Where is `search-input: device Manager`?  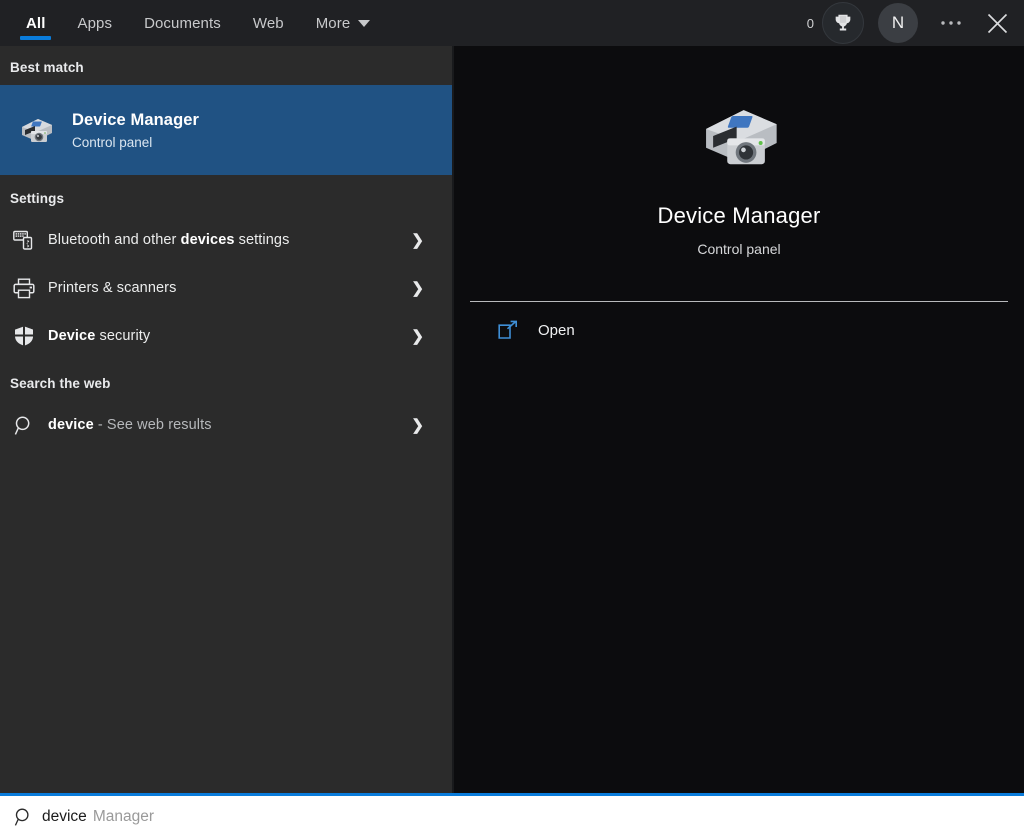
search-input: device Manager is located at coordinates (98, 817).